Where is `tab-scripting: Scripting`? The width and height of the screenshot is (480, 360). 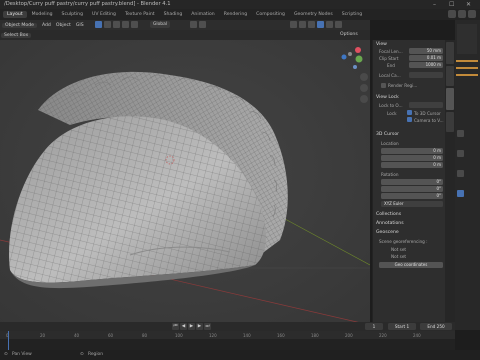
tab-scripting: Scripting is located at coordinates (352, 14).